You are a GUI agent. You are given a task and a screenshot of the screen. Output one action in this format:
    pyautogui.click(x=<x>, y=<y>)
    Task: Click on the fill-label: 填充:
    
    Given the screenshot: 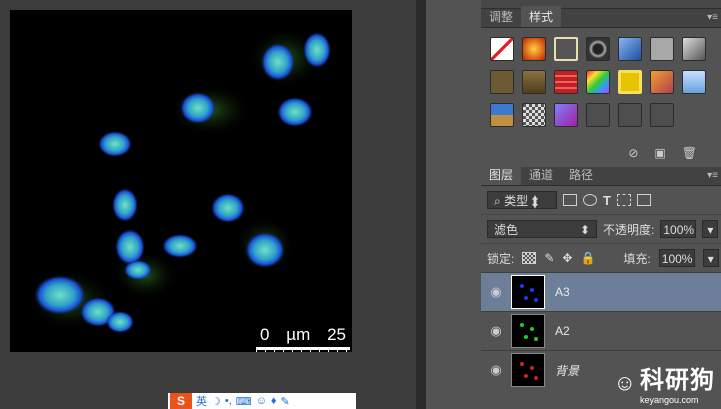 What is the action you would take?
    pyautogui.click(x=637, y=258)
    